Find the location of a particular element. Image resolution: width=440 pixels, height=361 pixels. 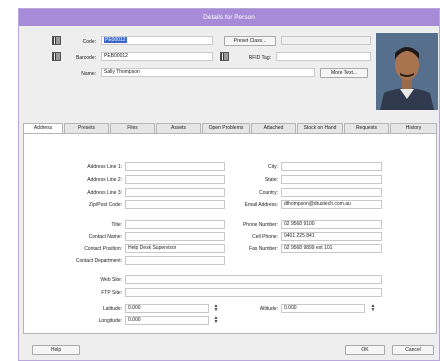

zip-input is located at coordinates (175, 204).